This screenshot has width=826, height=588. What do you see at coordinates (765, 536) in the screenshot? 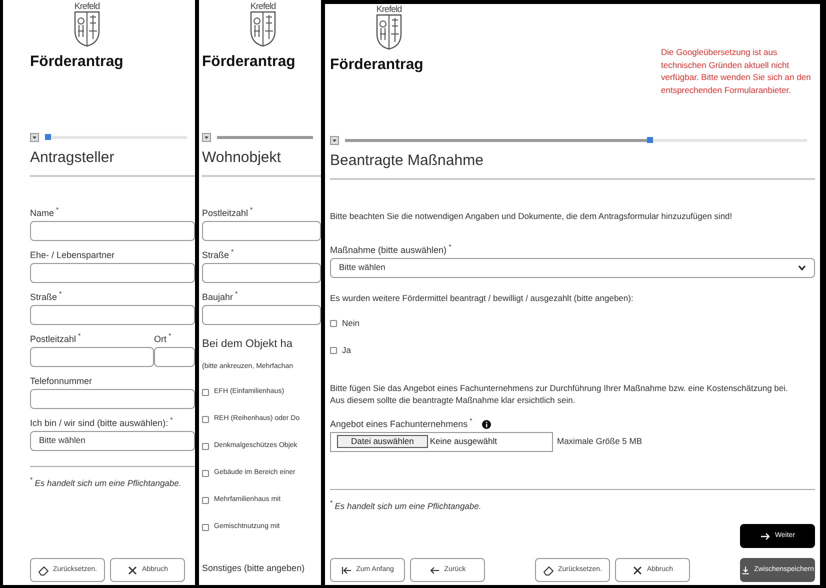
I see `arrow-right-icon` at bounding box center [765, 536].